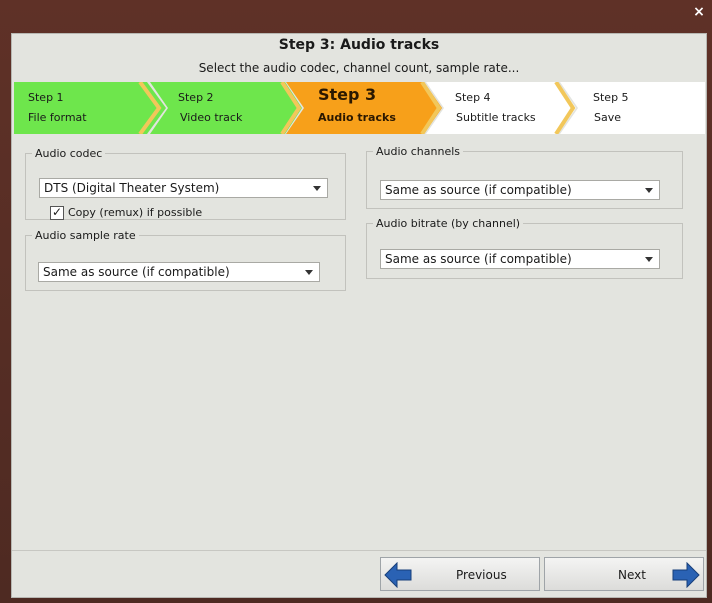 Image resolution: width=712 pixels, height=603 pixels. Describe the element at coordinates (448, 223) in the screenshot. I see `audio-bitrate-legend: Audio bitrate (by channel)` at that location.